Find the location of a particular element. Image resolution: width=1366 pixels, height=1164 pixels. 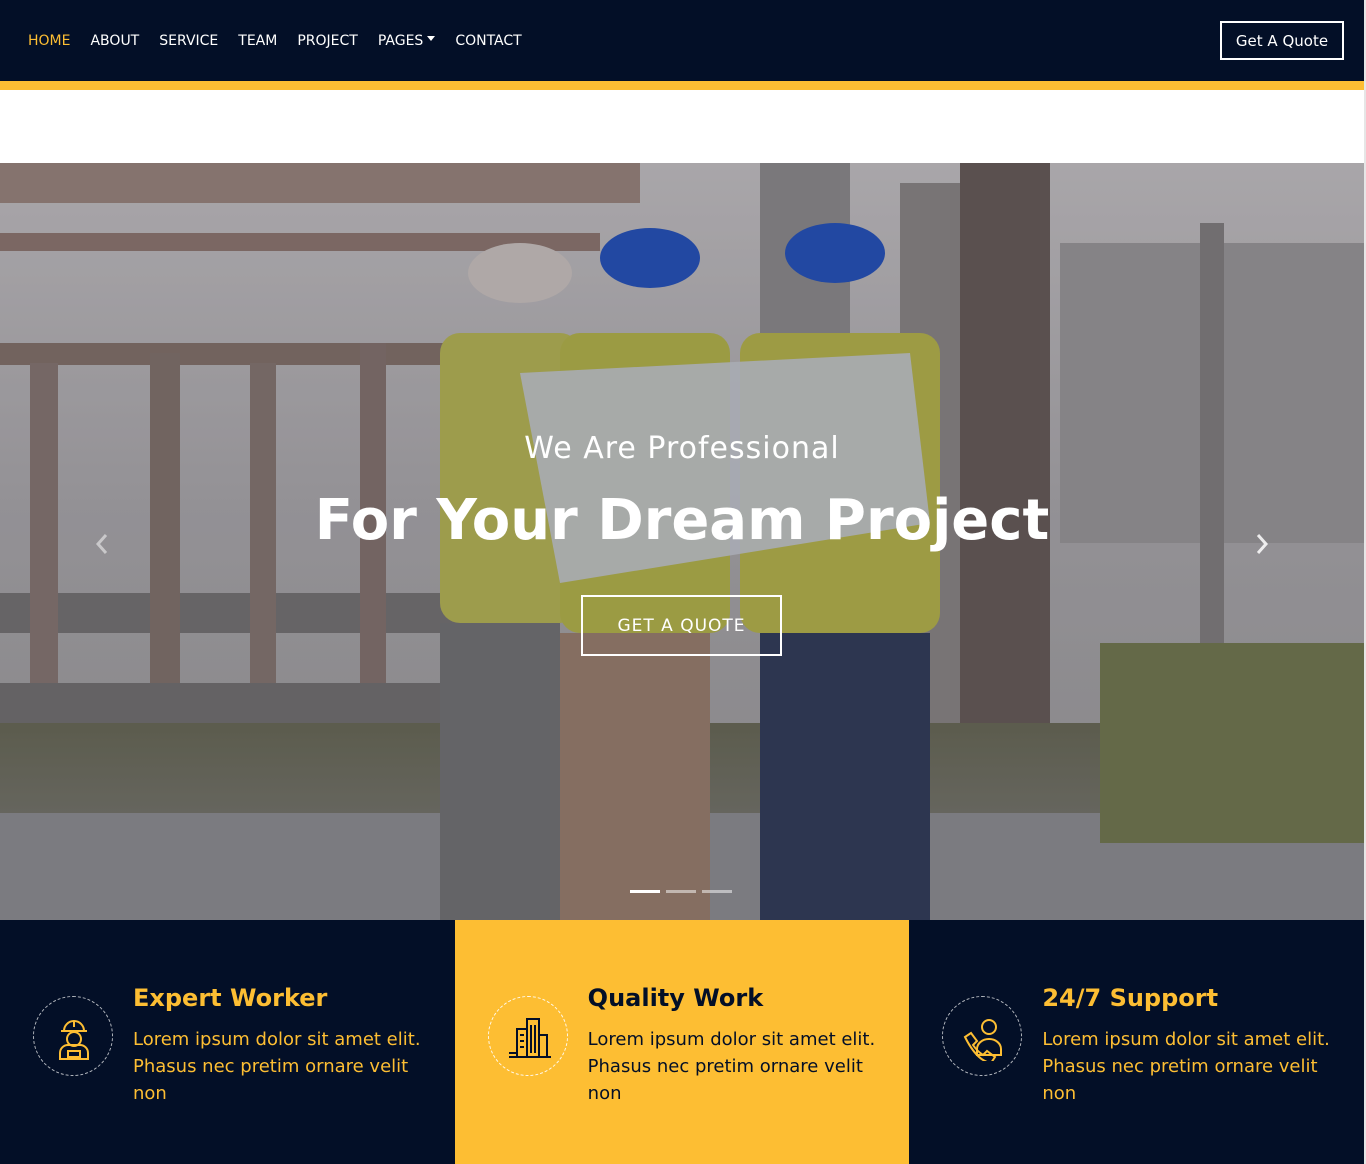

chevron-right-icon is located at coordinates (1262, 544).